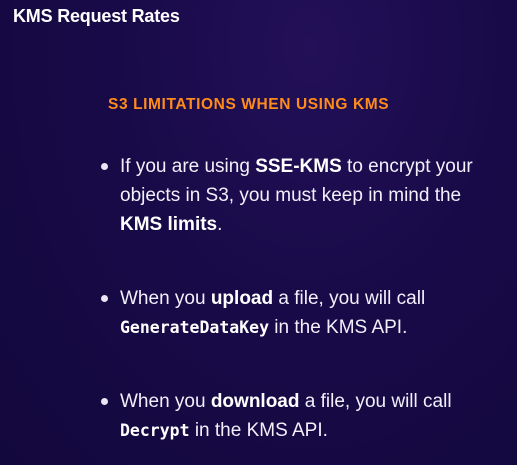  I want to click on bullet-emphasis-sse-kms: SSE-KMS, so click(298, 166).